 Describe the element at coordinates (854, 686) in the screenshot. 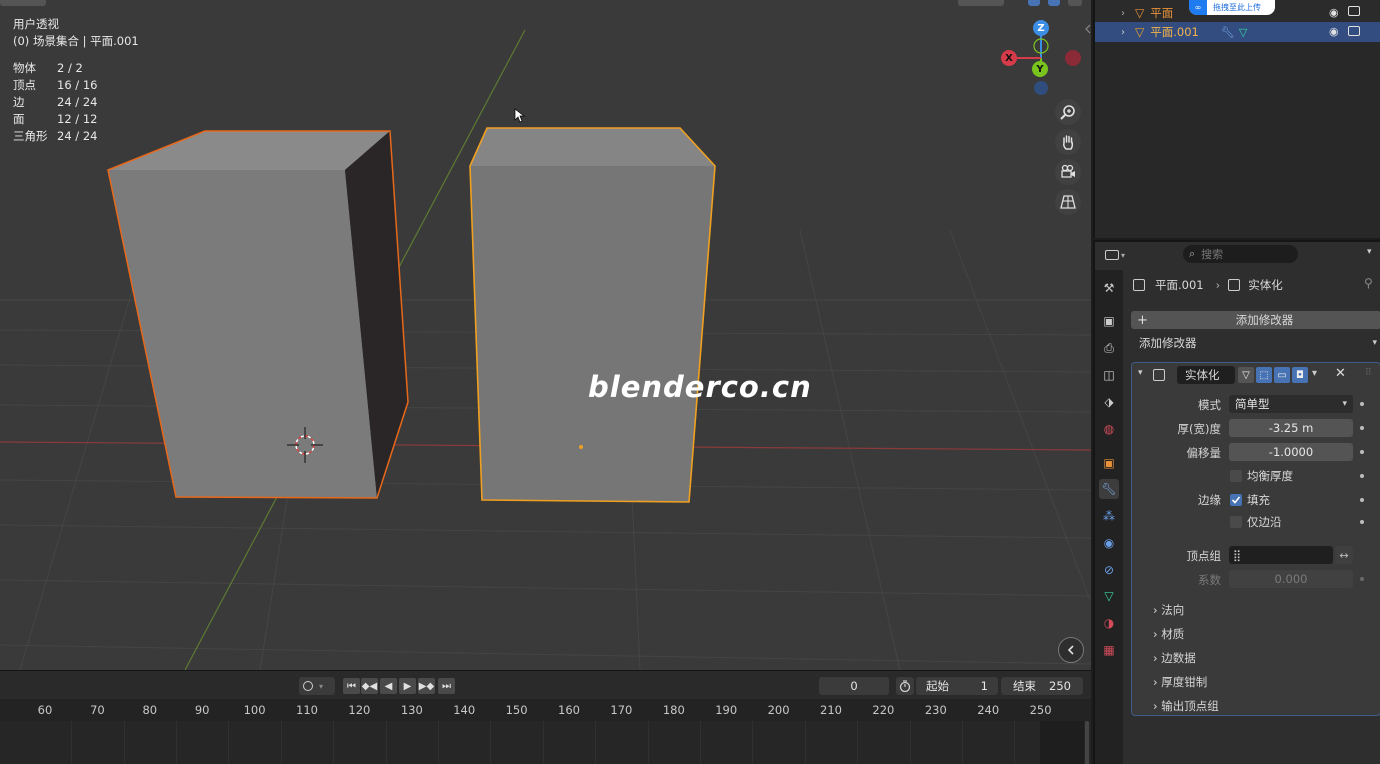

I see `current-frame-field: 0` at that location.